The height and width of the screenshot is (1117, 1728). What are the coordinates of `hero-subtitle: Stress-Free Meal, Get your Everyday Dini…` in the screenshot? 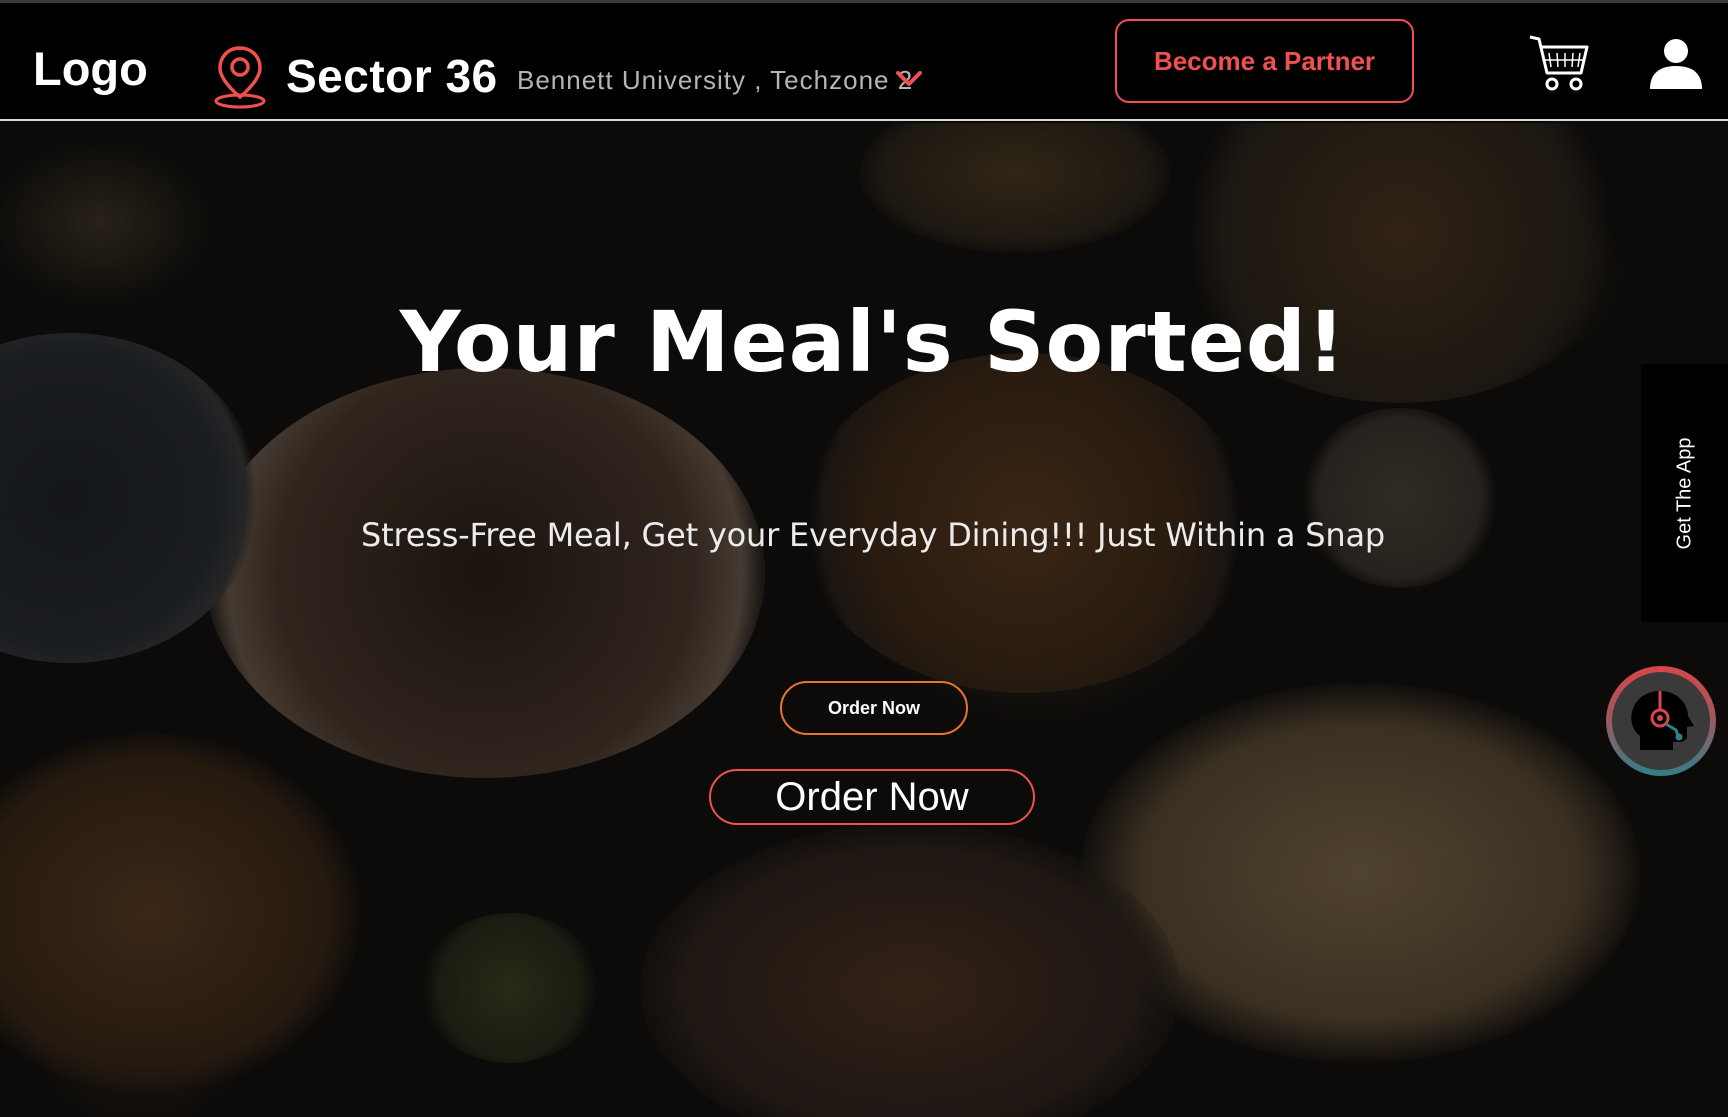 It's located at (873, 535).